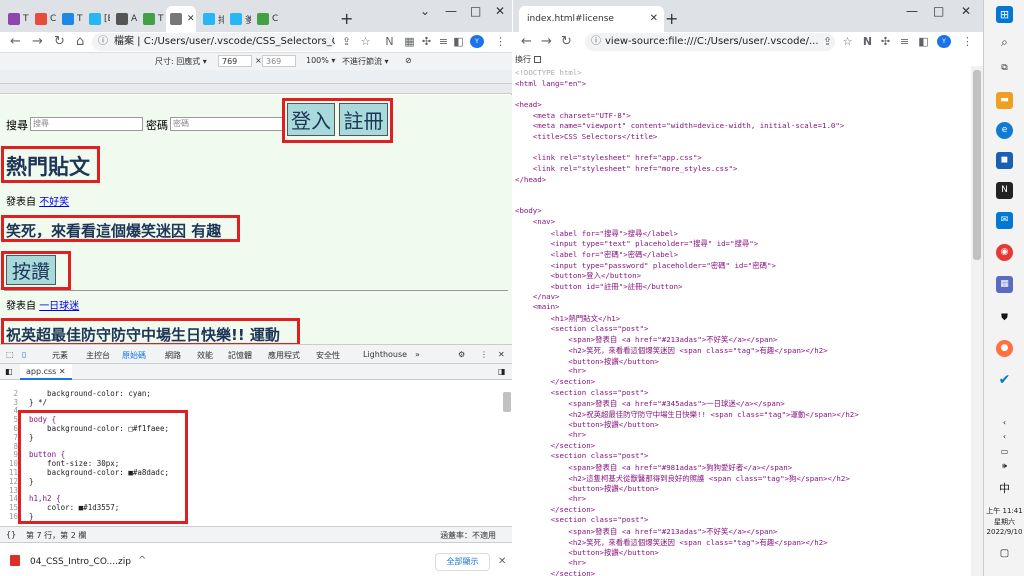 This screenshot has width=1024, height=576. I want to click on line-wrap-option: 換行, so click(748, 60).